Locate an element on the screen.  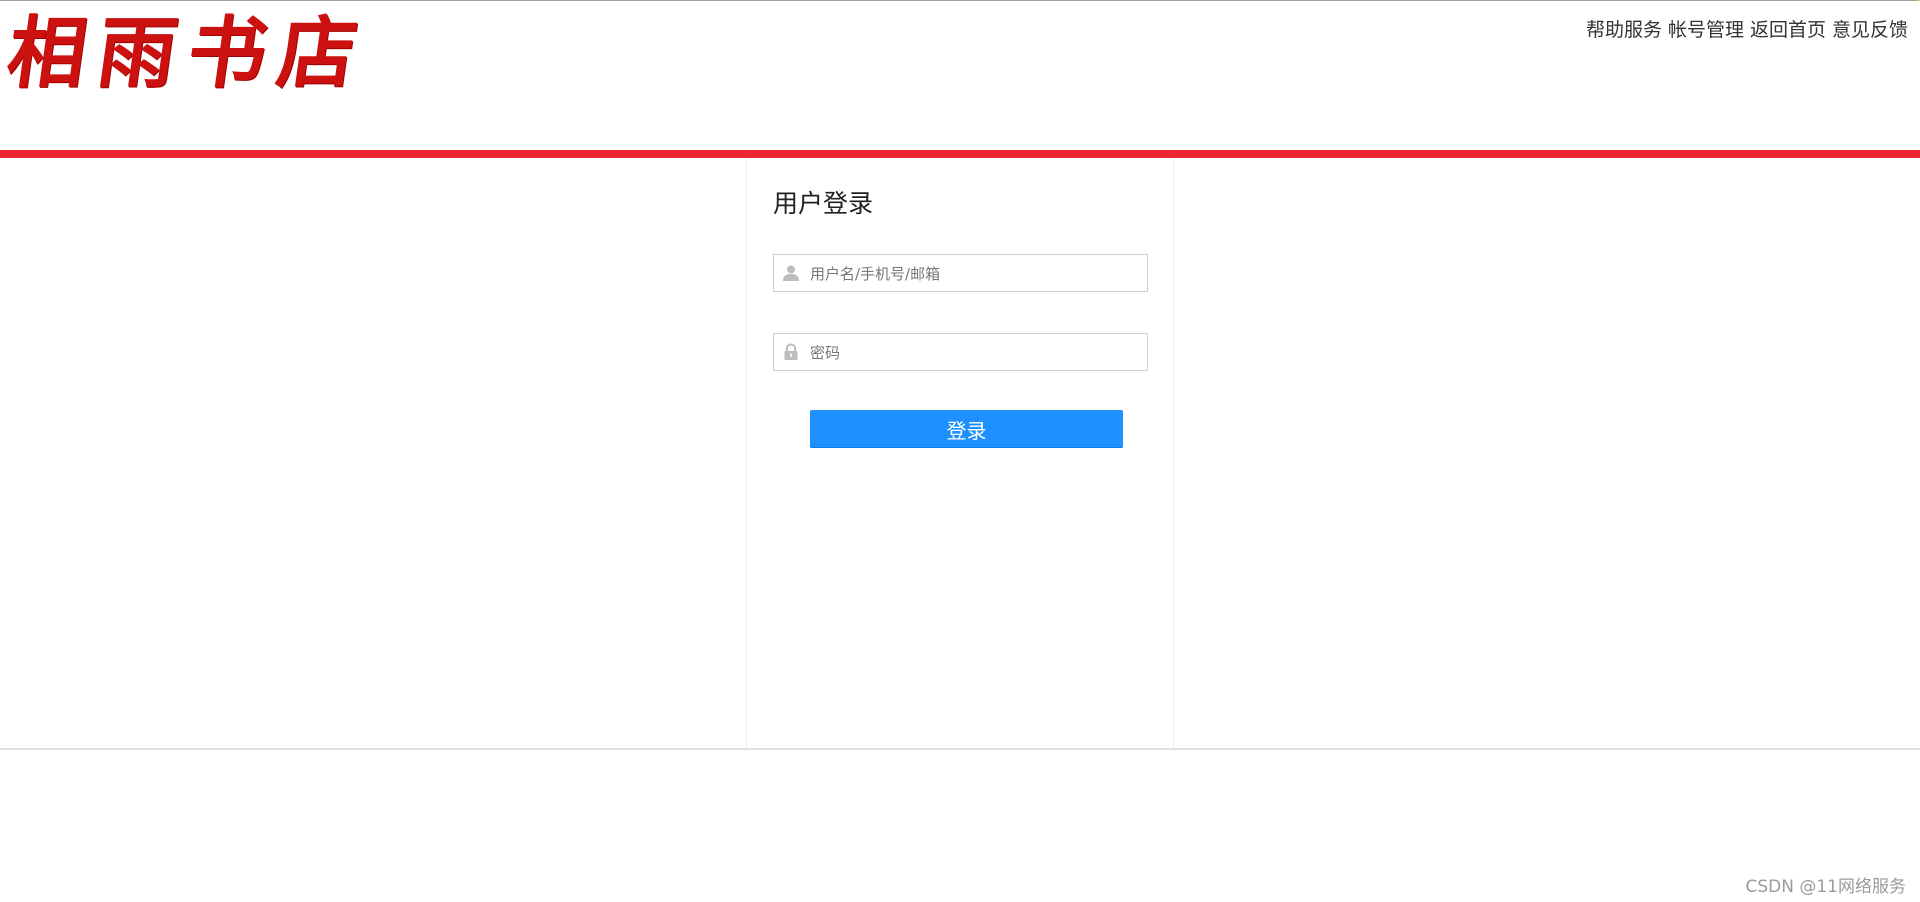
login-button: 登录 is located at coordinates (966, 429).